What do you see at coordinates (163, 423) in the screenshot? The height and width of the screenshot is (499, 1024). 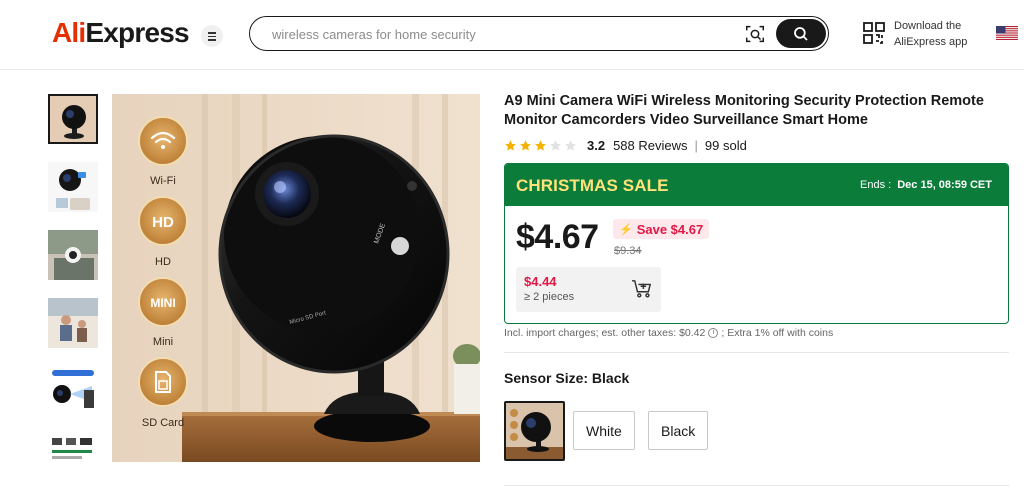 I see `feature-label-sd-card: SD Card` at bounding box center [163, 423].